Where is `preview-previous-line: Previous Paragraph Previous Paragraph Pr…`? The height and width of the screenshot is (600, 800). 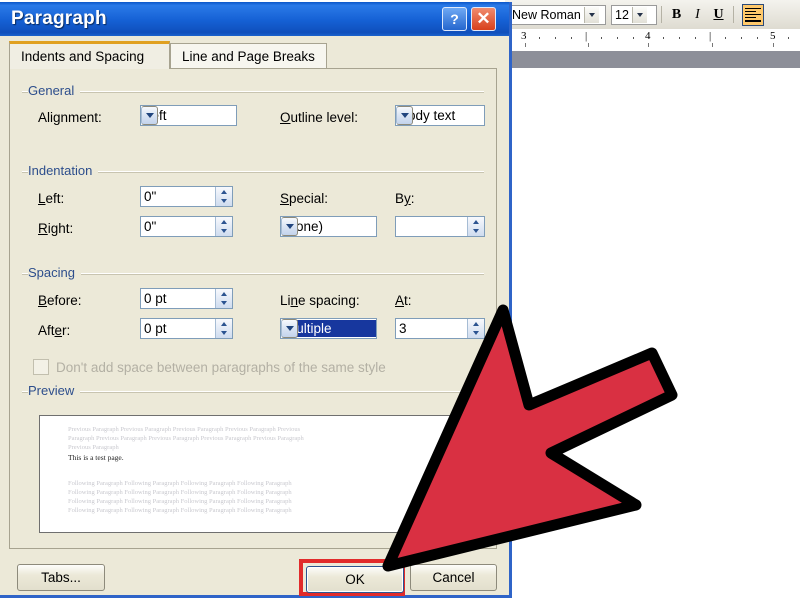
preview-previous-line: Previous Paragraph Previous Paragraph Pr… is located at coordinates (184, 429).